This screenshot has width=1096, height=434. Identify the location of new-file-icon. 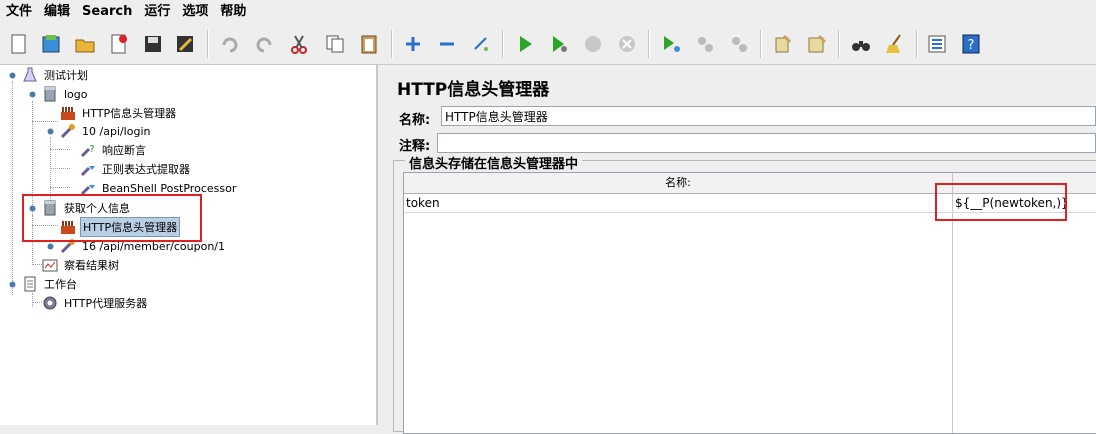
(18, 44).